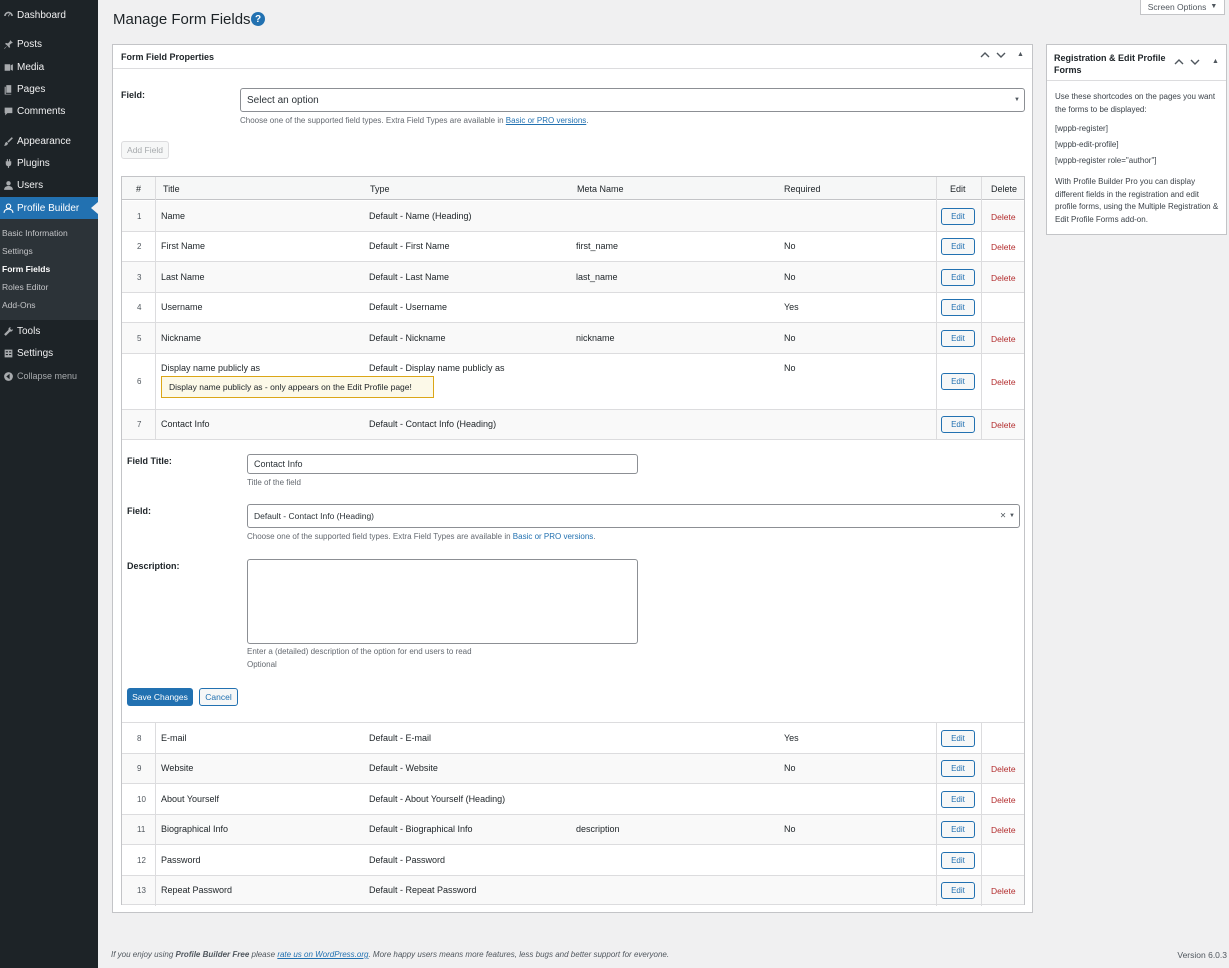  What do you see at coordinates (633, 516) in the screenshot?
I see `edit-field-type-select: Default - Contact Info (Heading) × ▼` at bounding box center [633, 516].